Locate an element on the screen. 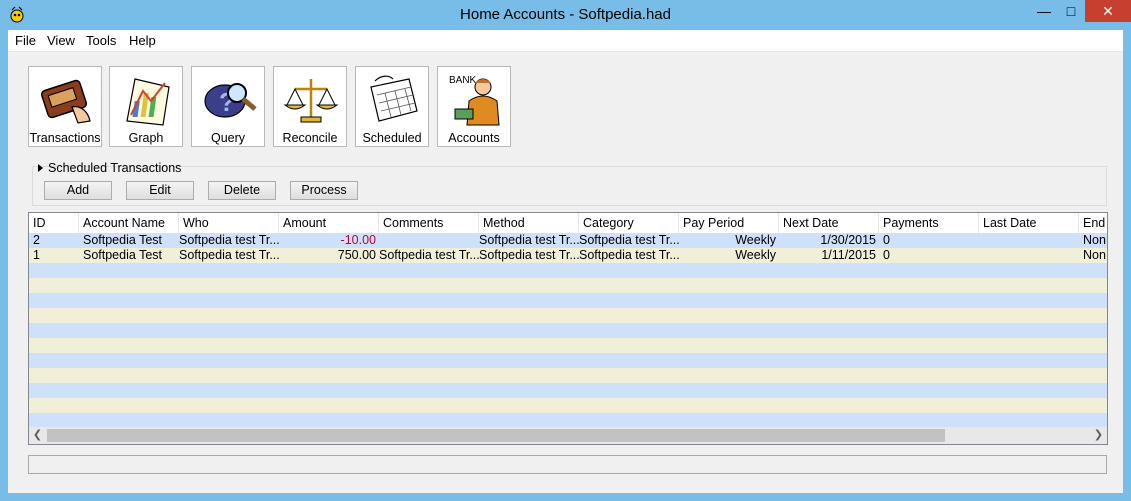  query-button: ? Query is located at coordinates (228, 106).